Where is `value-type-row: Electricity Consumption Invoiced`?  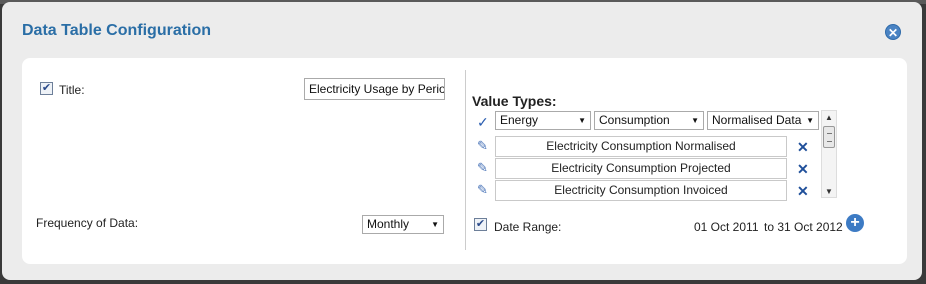
value-type-row: Electricity Consumption Invoiced is located at coordinates (641, 190).